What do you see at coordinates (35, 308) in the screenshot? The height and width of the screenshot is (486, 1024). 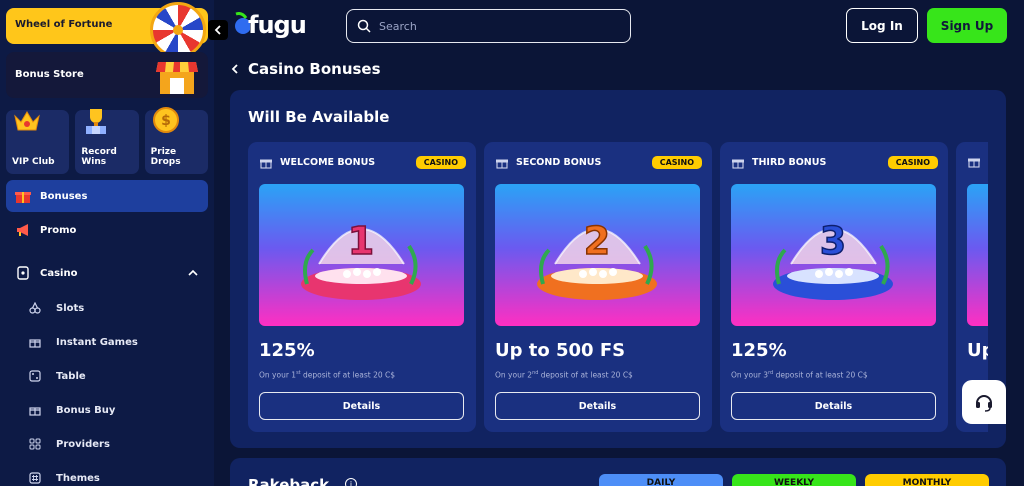 I see `cherry-icon` at bounding box center [35, 308].